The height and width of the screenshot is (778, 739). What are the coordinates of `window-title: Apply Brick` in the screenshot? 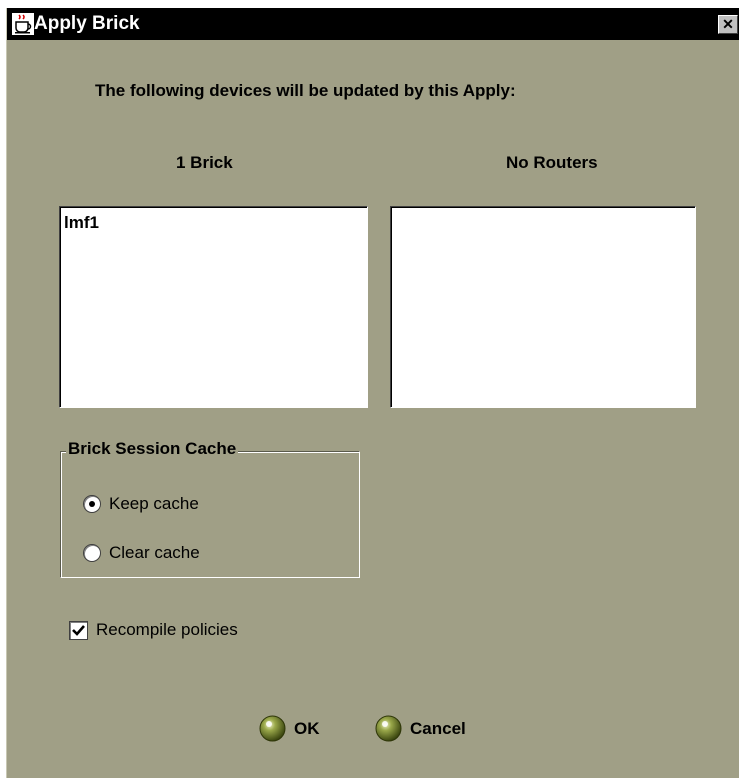 It's located at (87, 23).